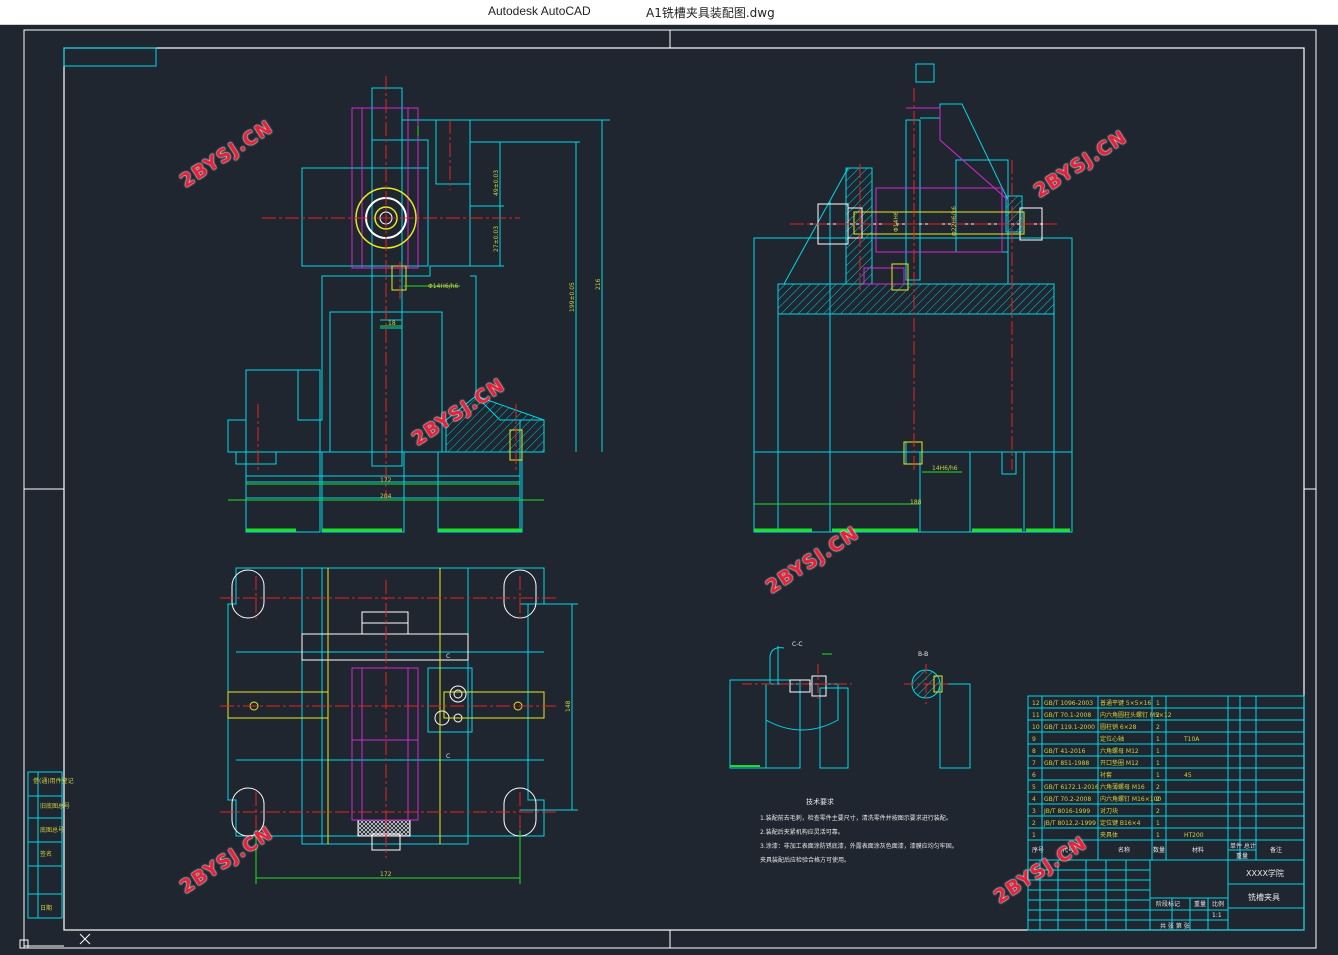  Describe the element at coordinates (448, 656) in the screenshot. I see `section-mark-c-top: C` at that location.